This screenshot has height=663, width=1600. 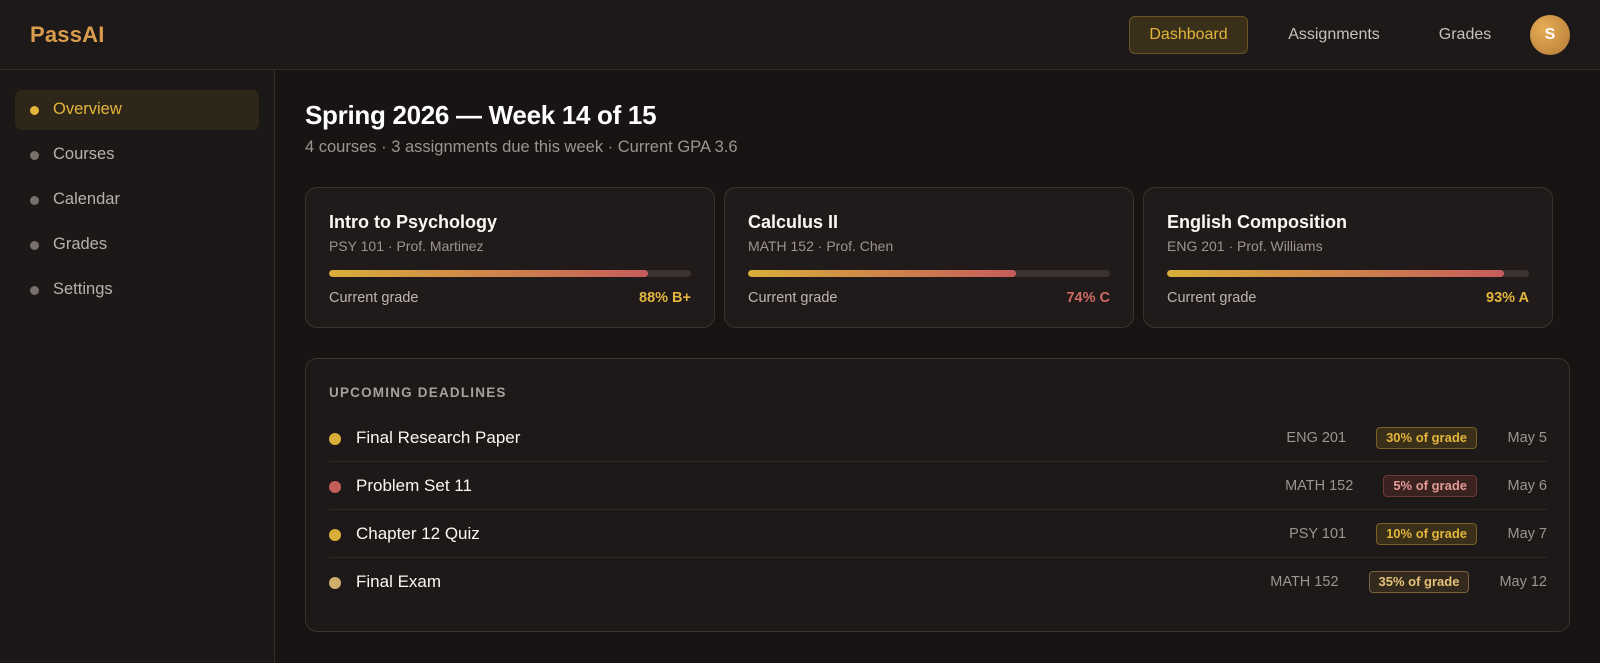 What do you see at coordinates (1527, 486) in the screenshot?
I see `deadline-date: May 6` at bounding box center [1527, 486].